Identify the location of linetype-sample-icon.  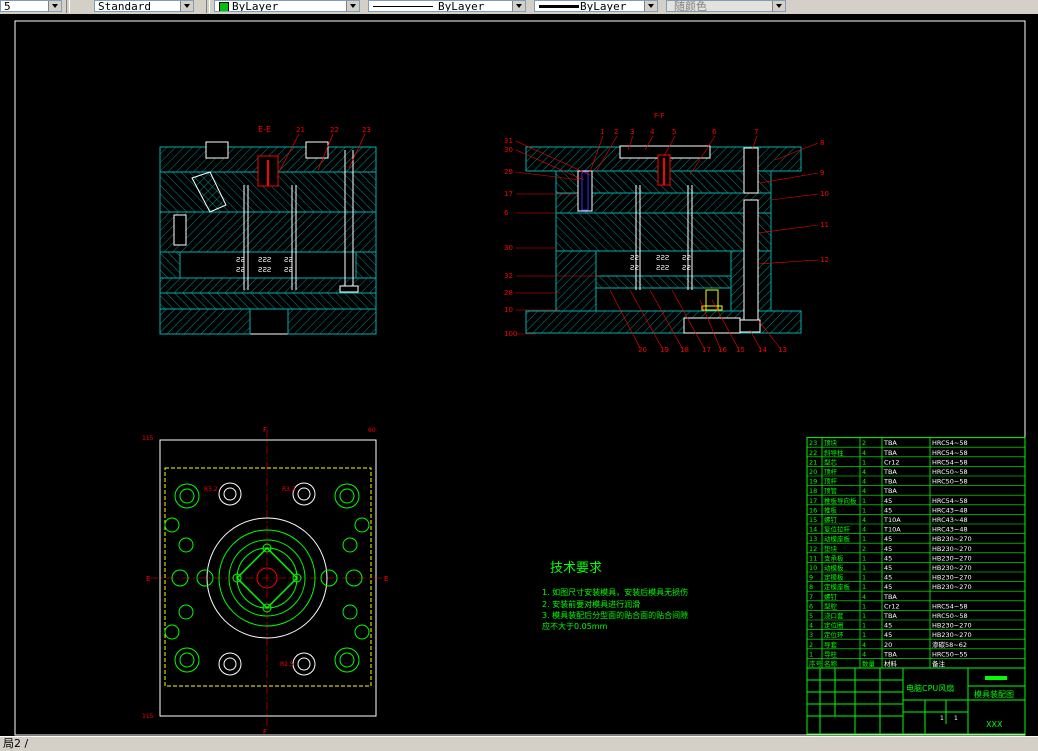
(403, 6).